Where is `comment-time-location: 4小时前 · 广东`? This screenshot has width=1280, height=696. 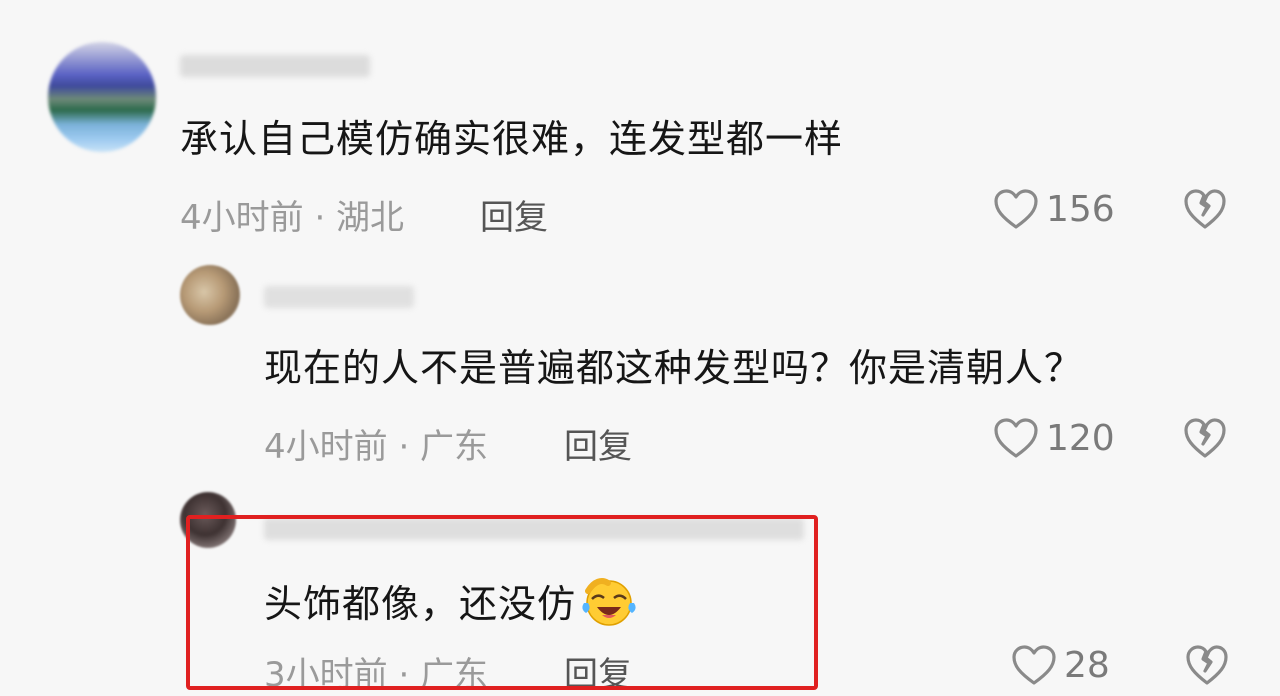 comment-time-location: 4小时前 · 广东 is located at coordinates (376, 447).